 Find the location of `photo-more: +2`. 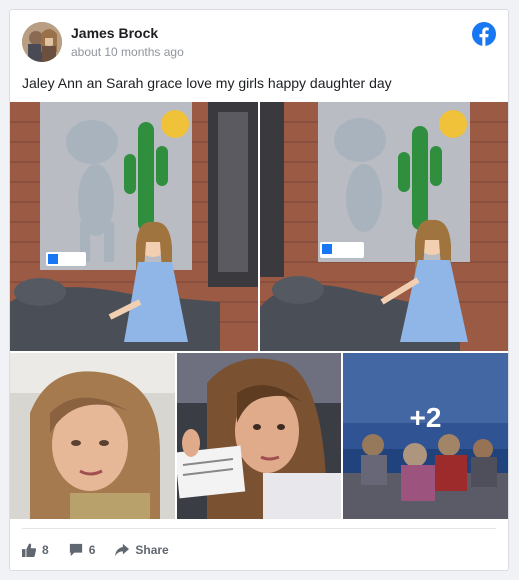

photo-more: +2 is located at coordinates (425, 436).